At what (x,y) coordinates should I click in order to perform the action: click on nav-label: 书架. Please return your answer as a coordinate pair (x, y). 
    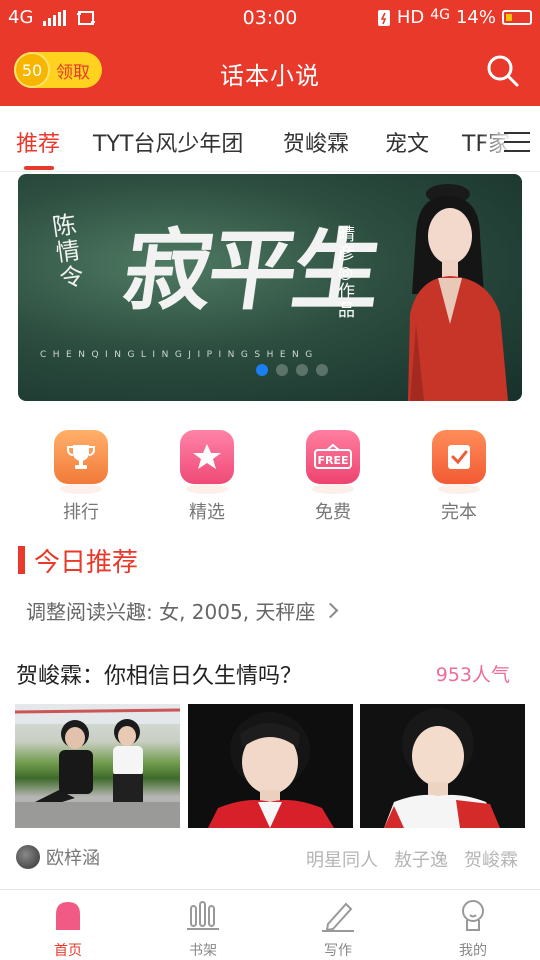
    Looking at the image, I should click on (203, 951).